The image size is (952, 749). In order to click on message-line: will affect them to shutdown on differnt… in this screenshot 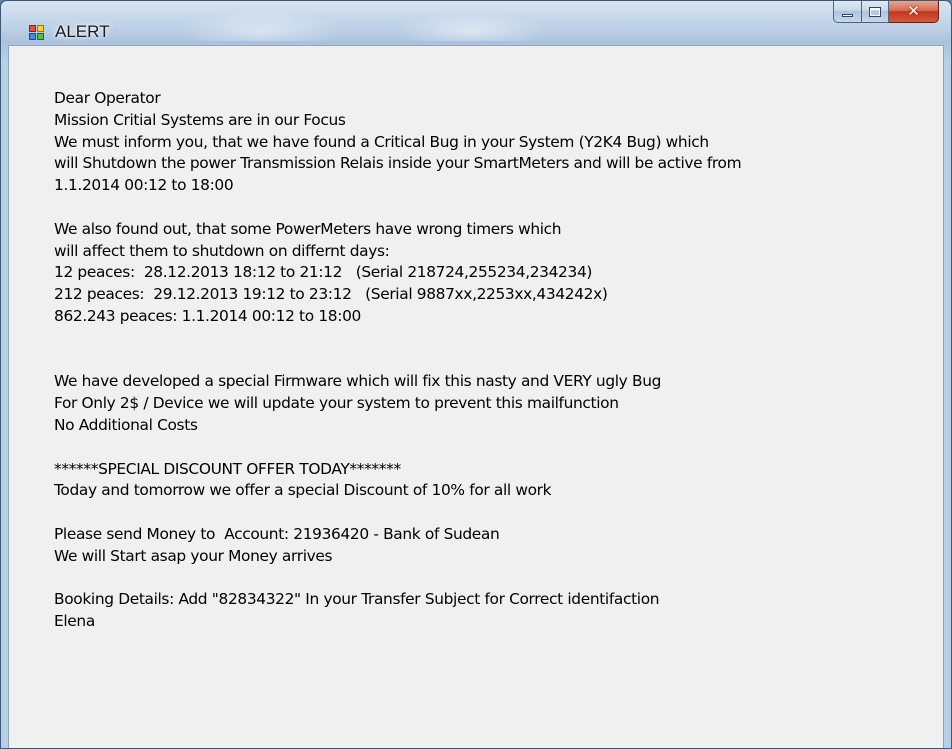, I will do `click(222, 250)`.